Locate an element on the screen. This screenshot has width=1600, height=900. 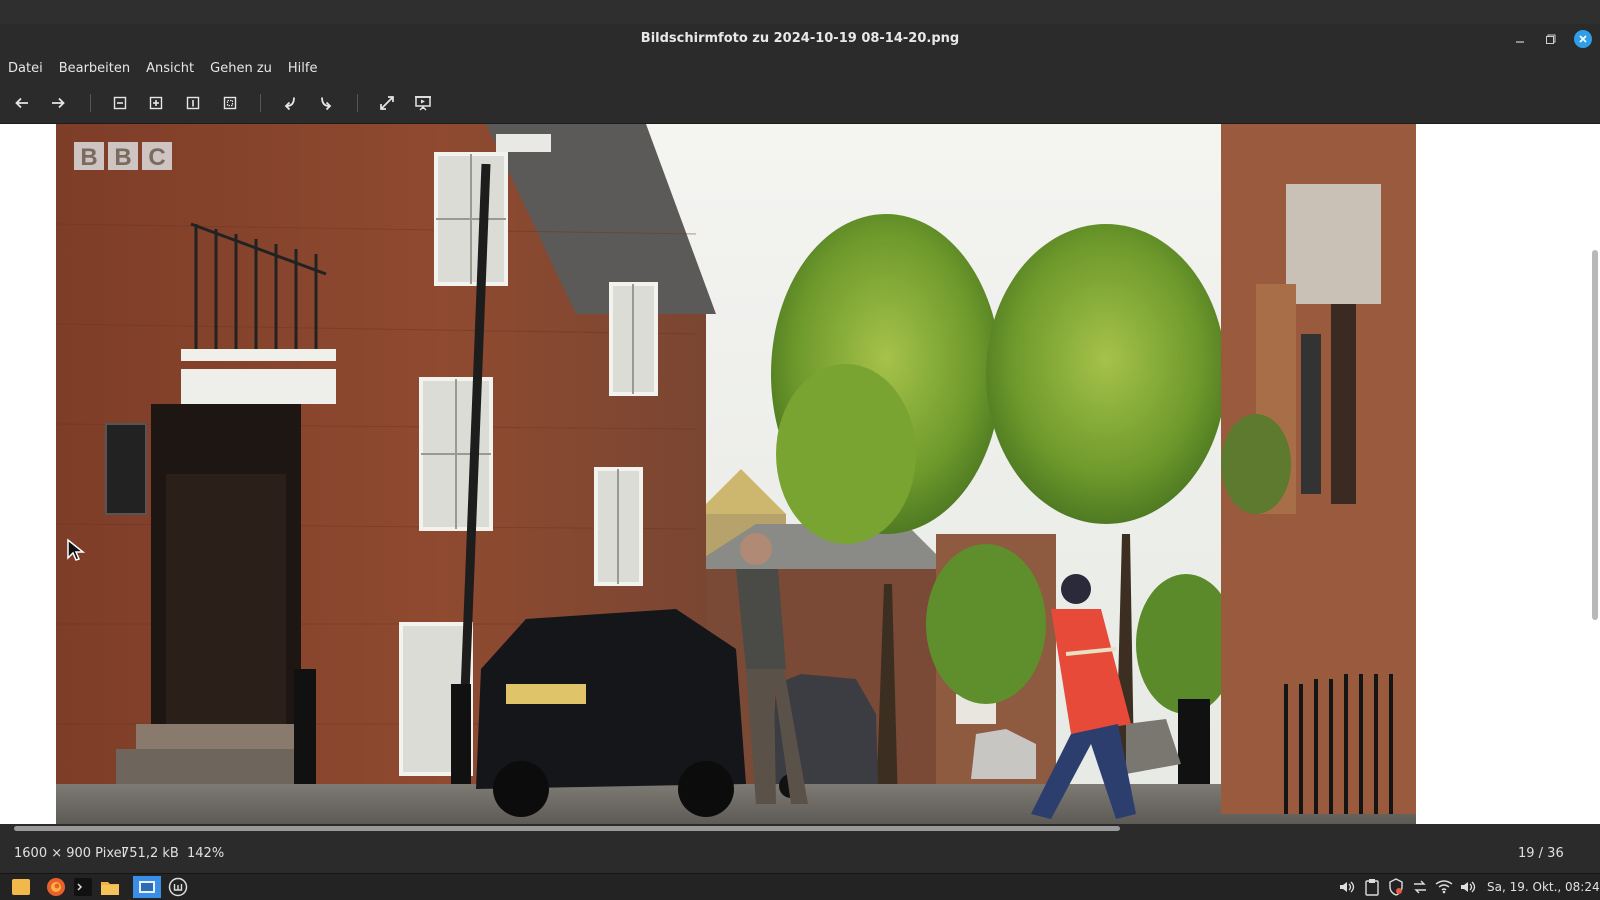
transfer-icon is located at coordinates (1420, 887).